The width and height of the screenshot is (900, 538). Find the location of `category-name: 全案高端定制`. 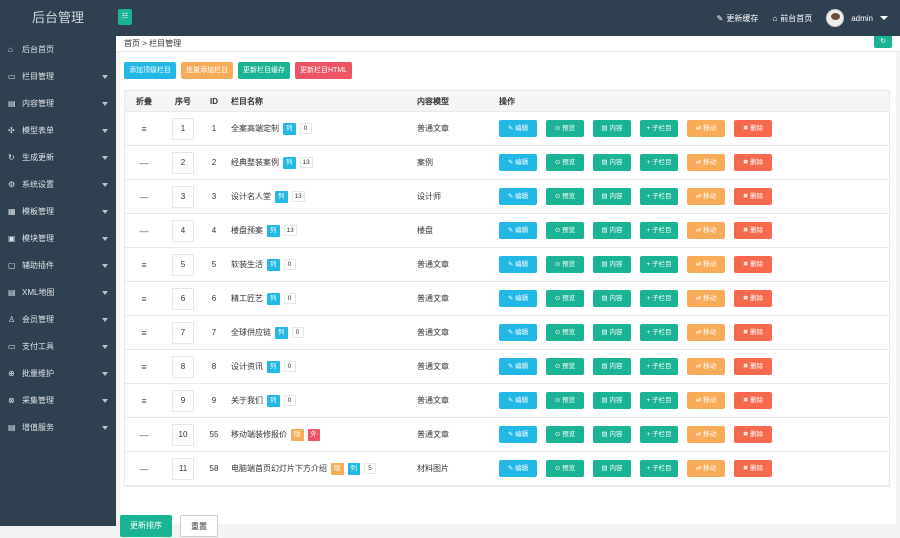

category-name: 全案高端定制 is located at coordinates (255, 128).